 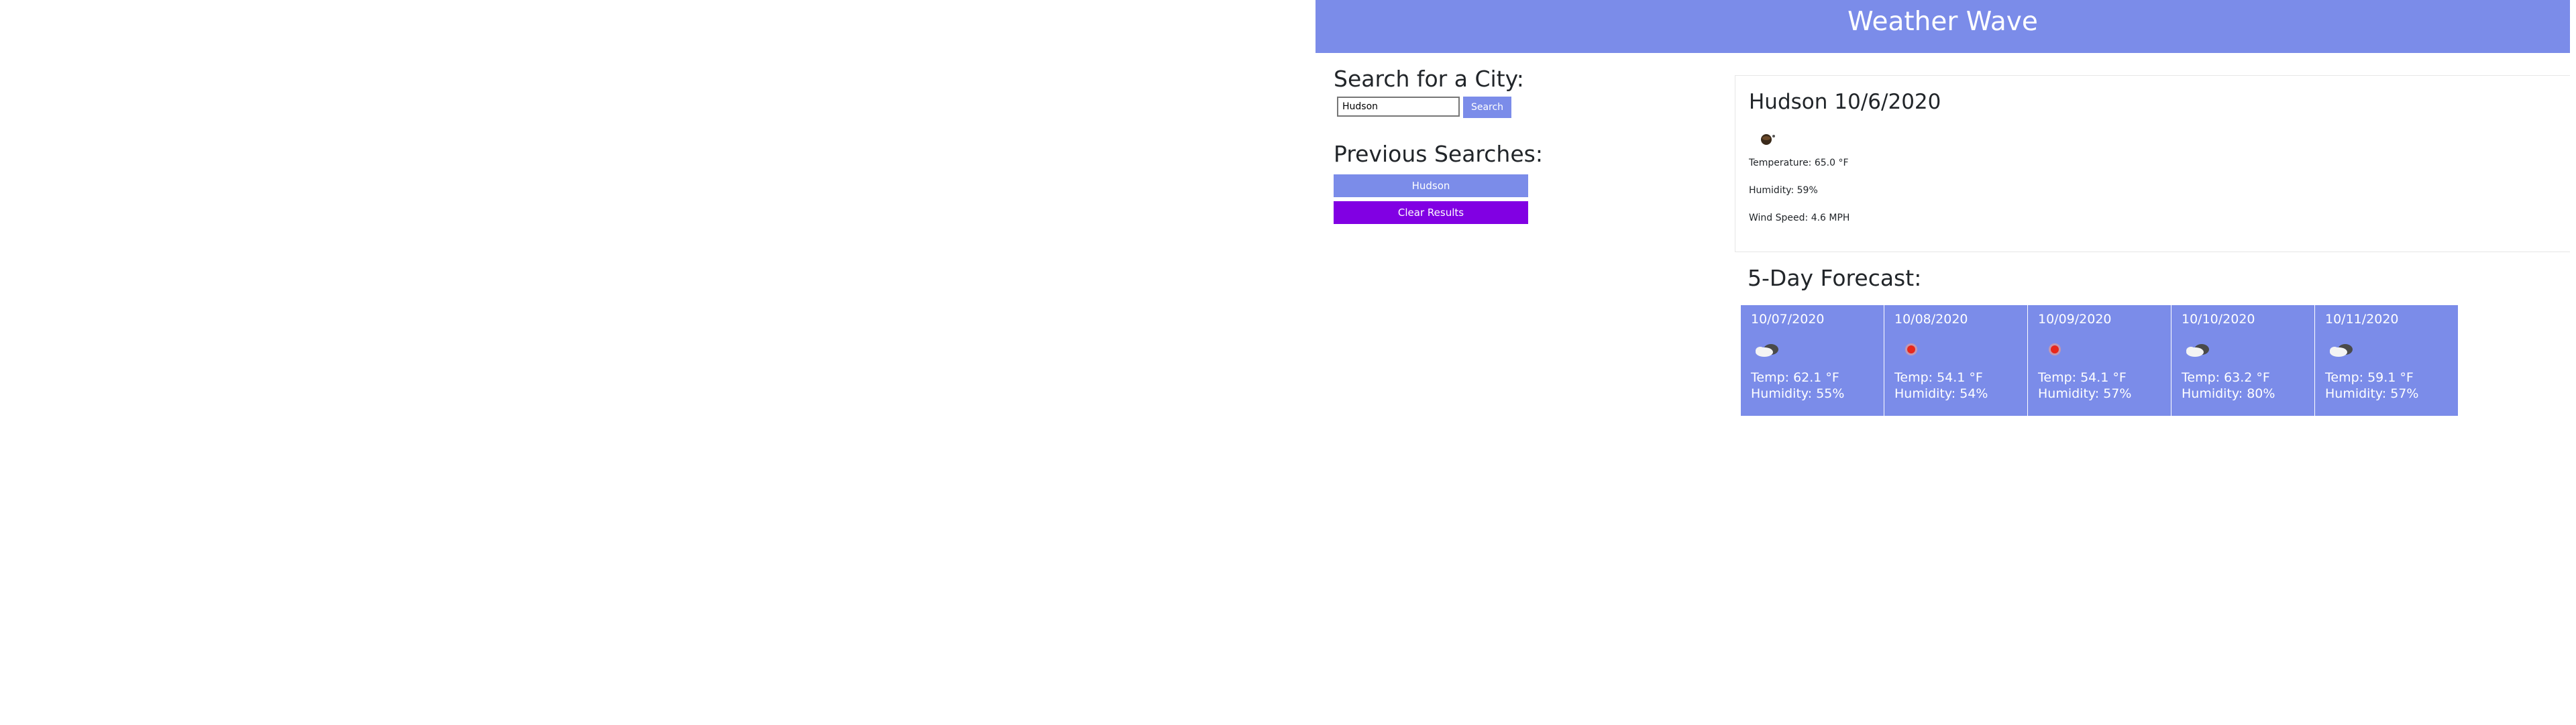 I want to click on current-date: 10/6/2020, so click(x=1887, y=102).